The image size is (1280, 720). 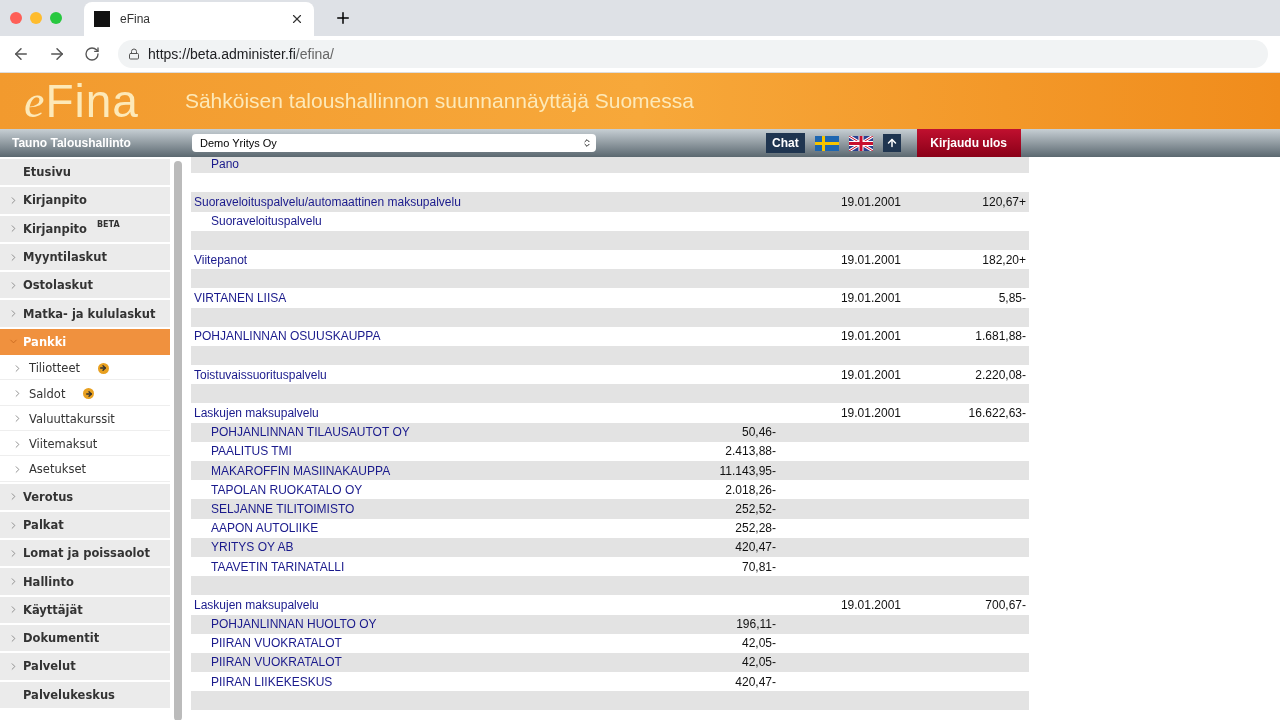 I want to click on amount-cell-text: 1.681,88-, so click(x=1000, y=336).